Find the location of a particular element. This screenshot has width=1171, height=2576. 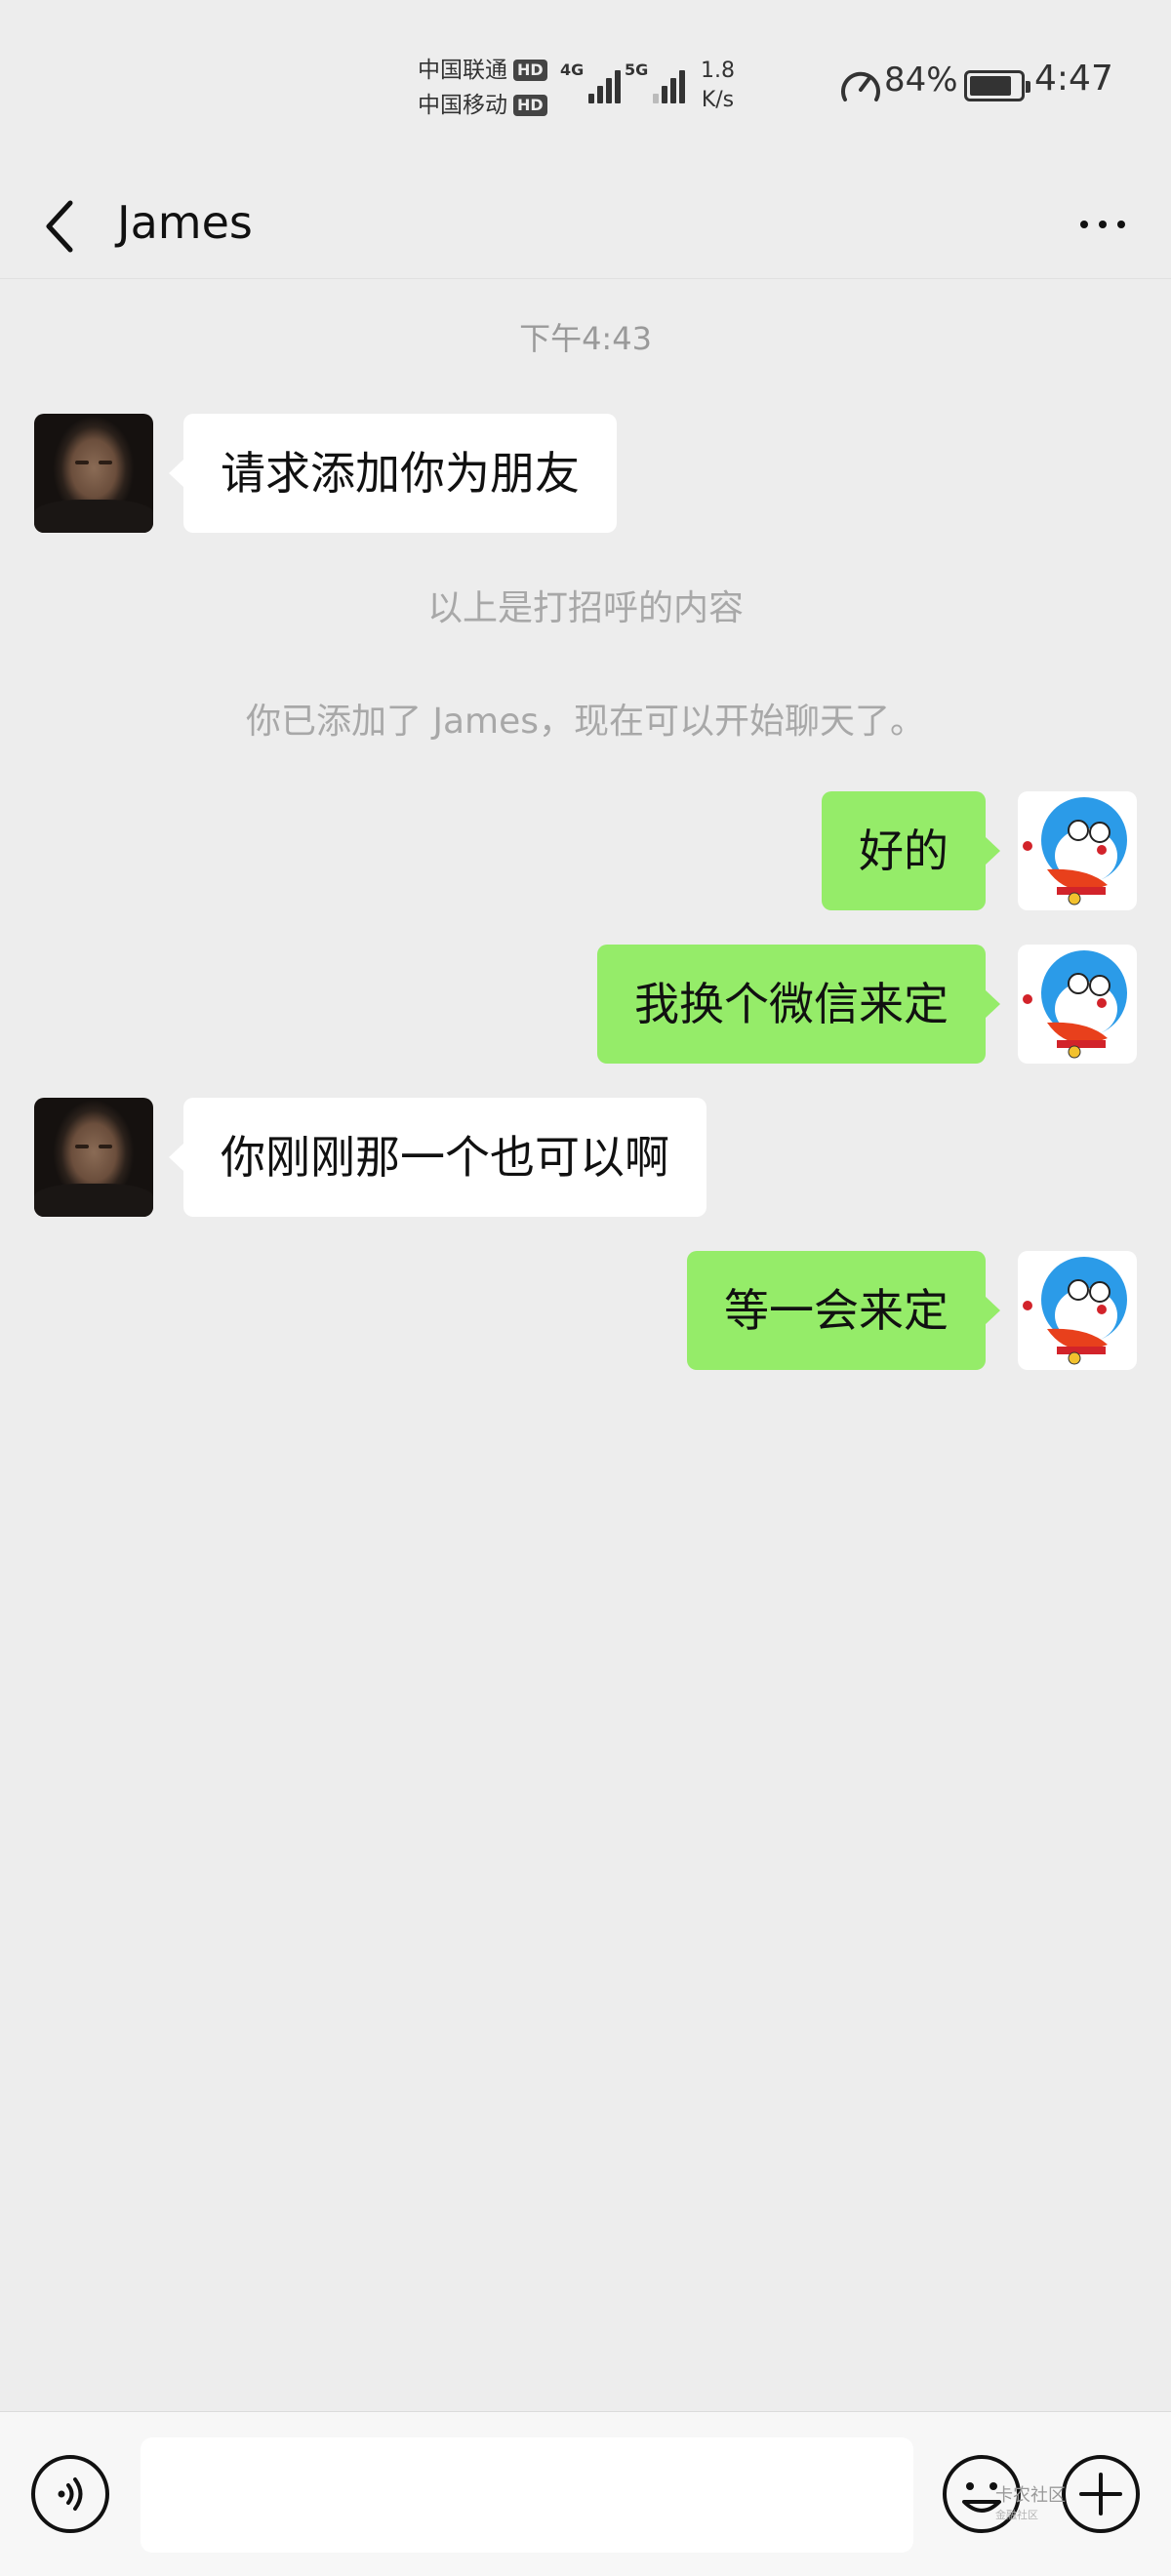

more-functions-button is located at coordinates (1101, 2494).